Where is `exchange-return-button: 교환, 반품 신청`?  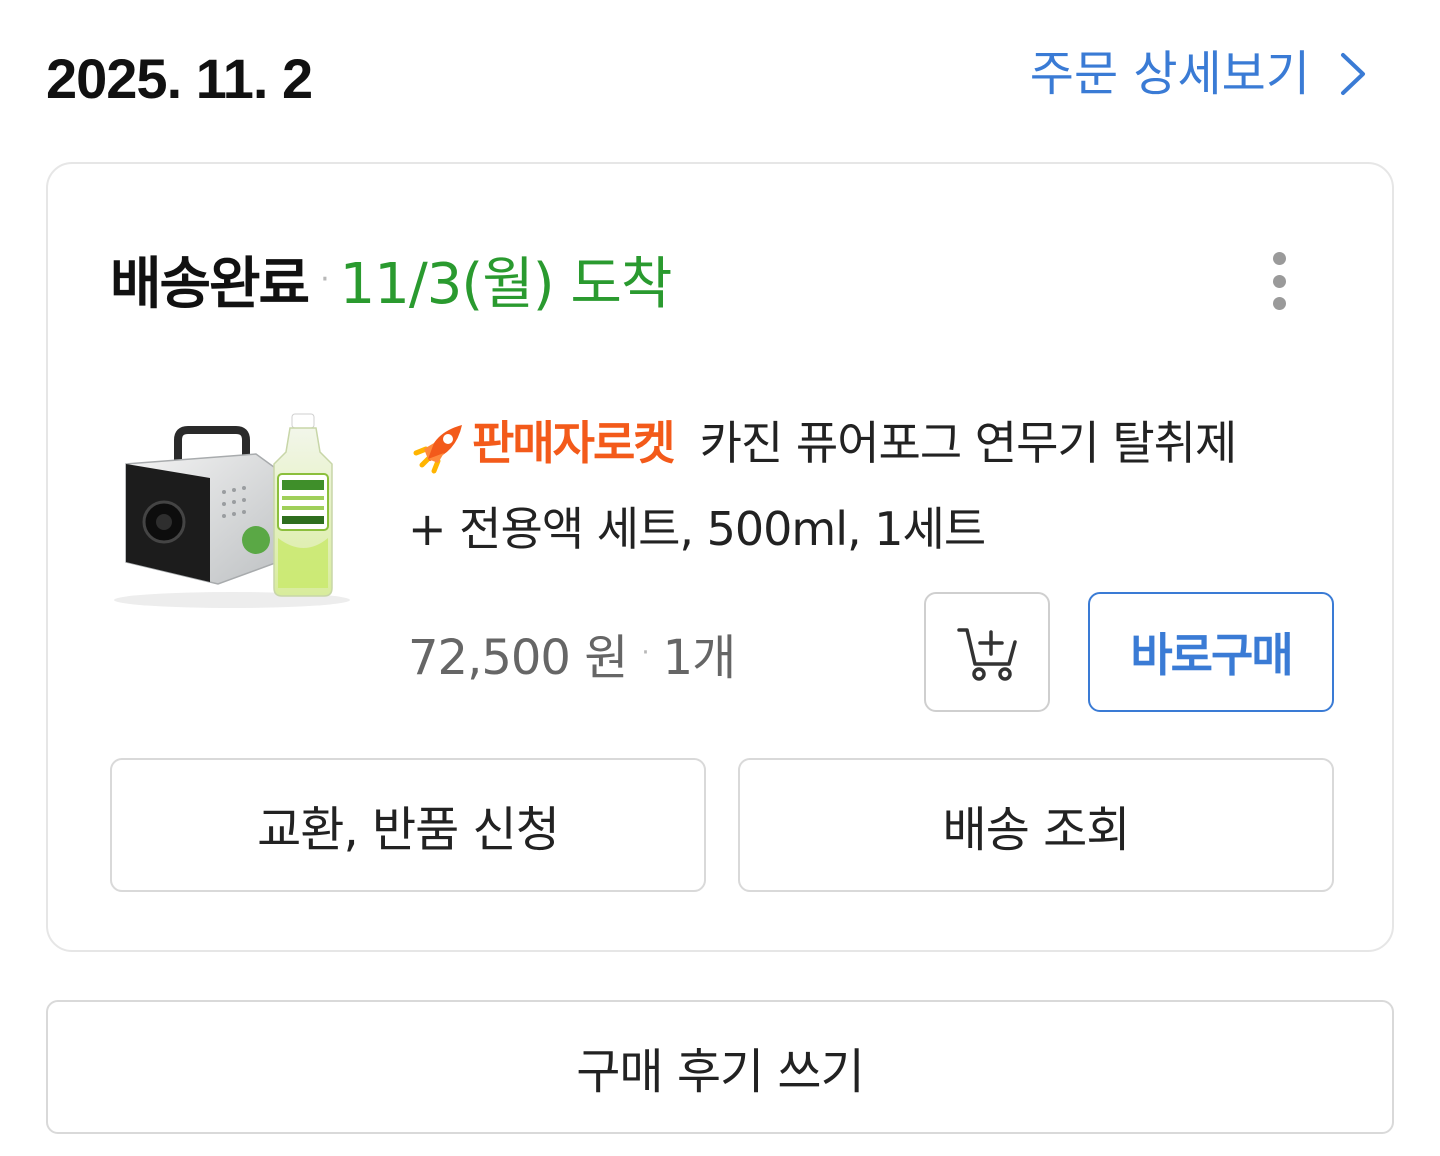
exchange-return-button: 교환, 반품 신청 is located at coordinates (408, 825).